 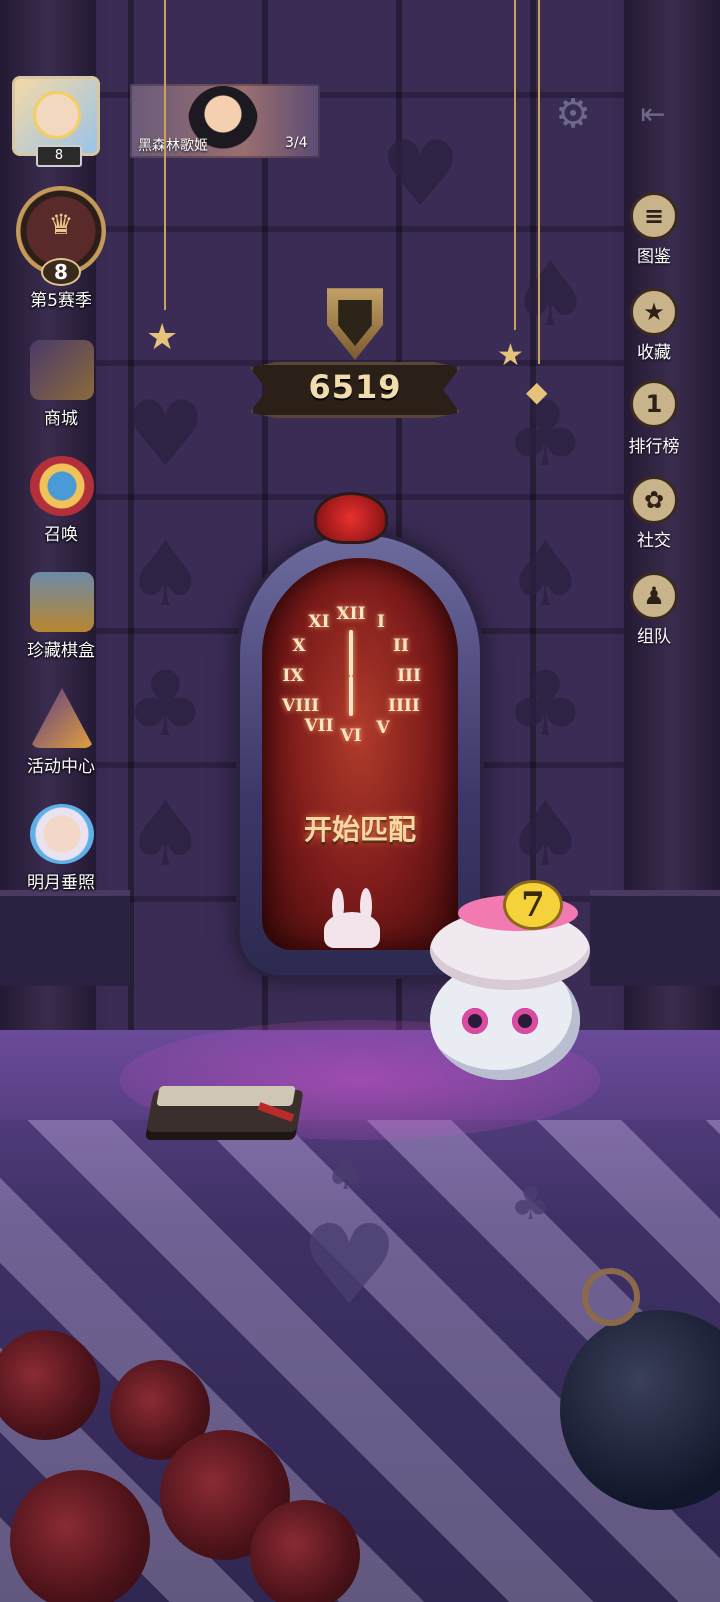 I want to click on clock-minute-hand, so click(x=351, y=696).